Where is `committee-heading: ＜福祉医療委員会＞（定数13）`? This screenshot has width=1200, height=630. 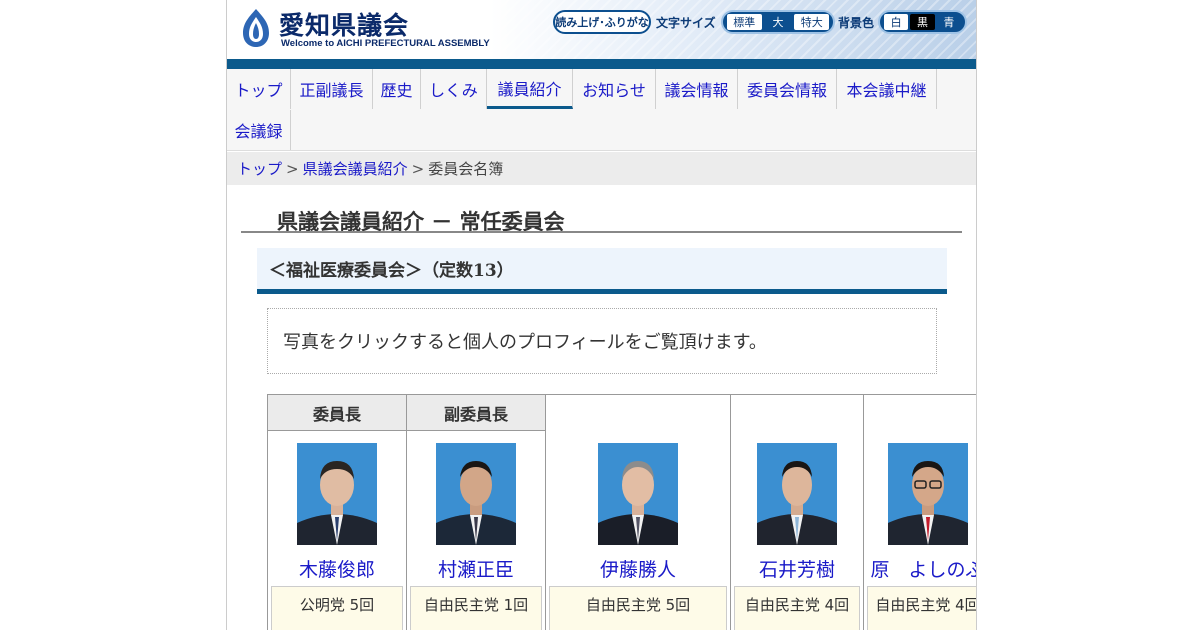 committee-heading: ＜福祉医療委員会＞（定数13） is located at coordinates (602, 271).